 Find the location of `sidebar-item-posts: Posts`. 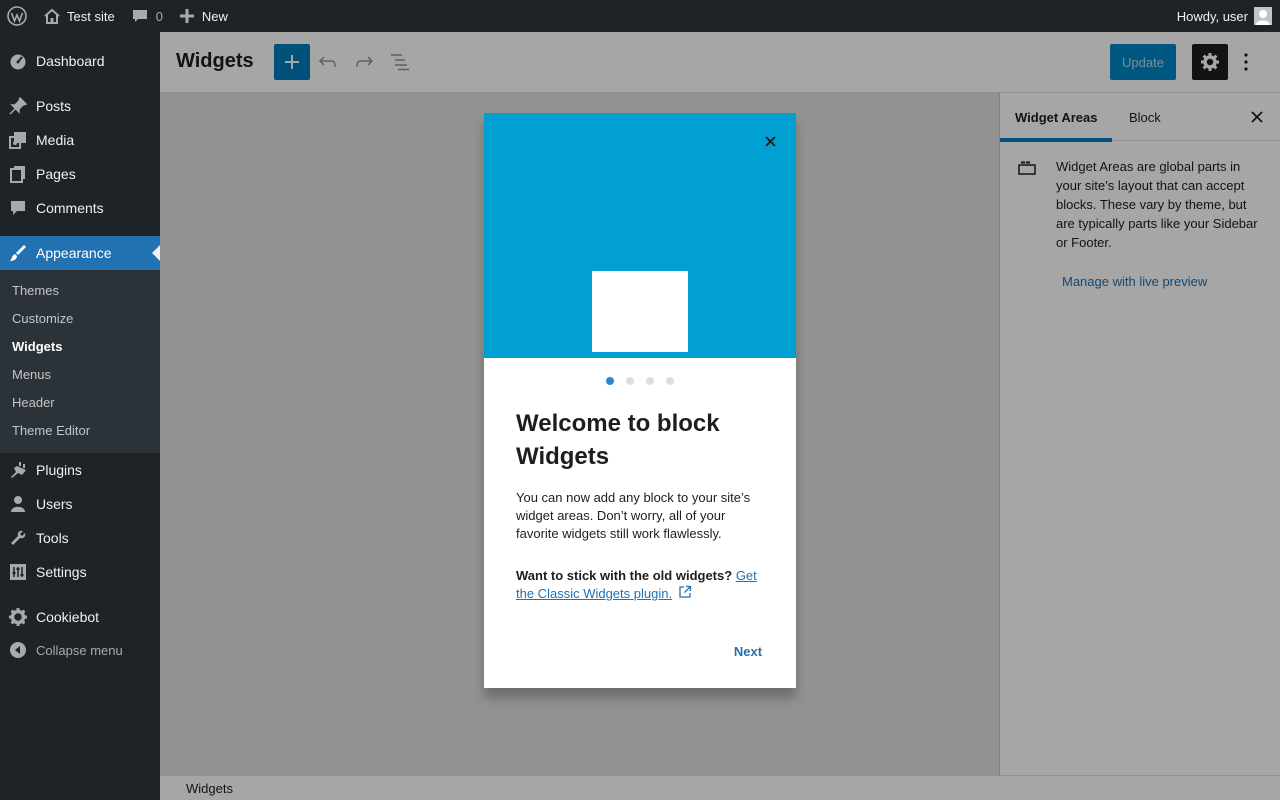

sidebar-item-posts: Posts is located at coordinates (80, 106).